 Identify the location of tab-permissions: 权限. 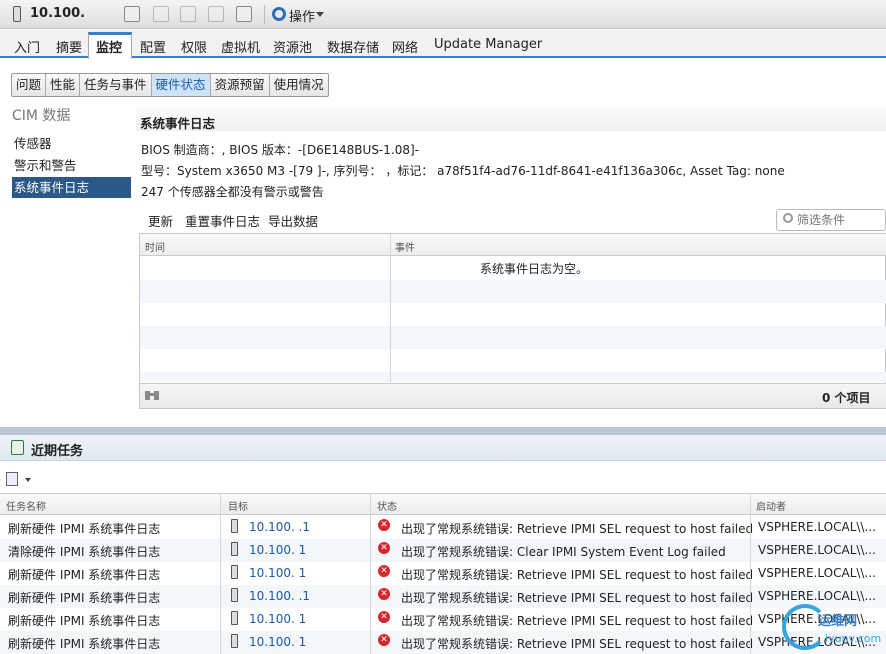
(194, 46).